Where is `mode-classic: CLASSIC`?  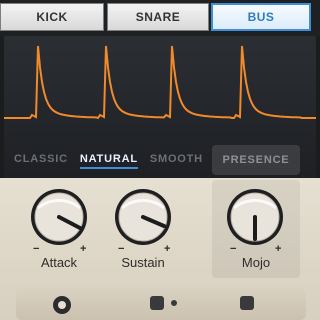 mode-classic: CLASSIC is located at coordinates (41, 161).